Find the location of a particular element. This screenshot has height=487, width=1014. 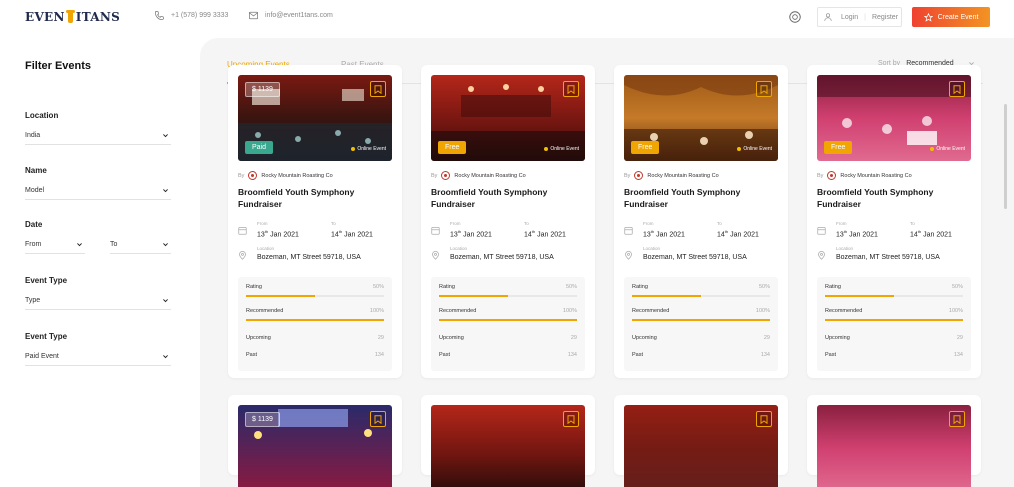

language-globe-icon is located at coordinates (795, 17).